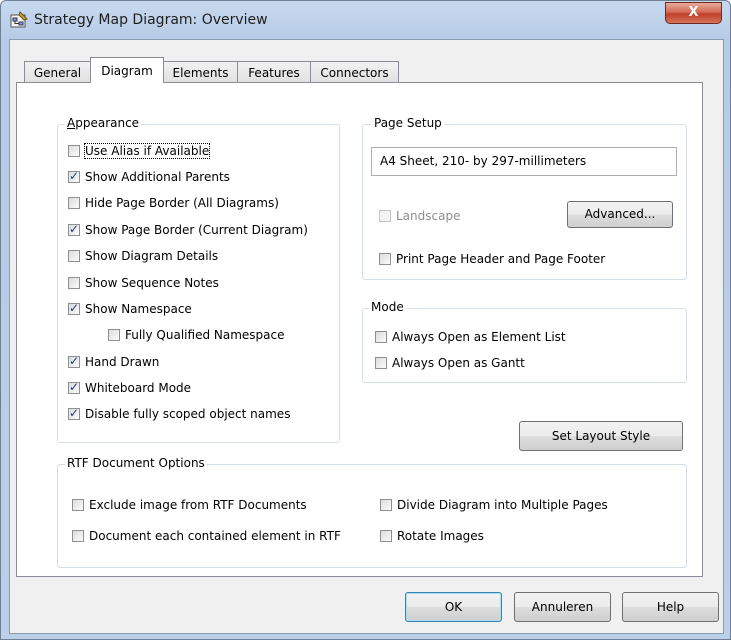  I want to click on close-button: X, so click(693, 13).